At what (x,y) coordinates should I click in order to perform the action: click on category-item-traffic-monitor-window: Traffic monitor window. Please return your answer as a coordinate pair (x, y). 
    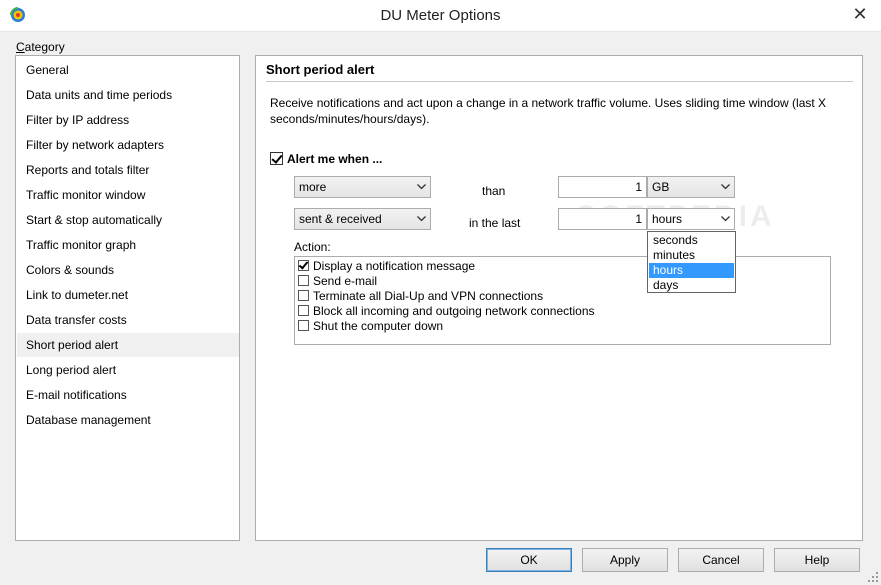
    Looking at the image, I should click on (128, 195).